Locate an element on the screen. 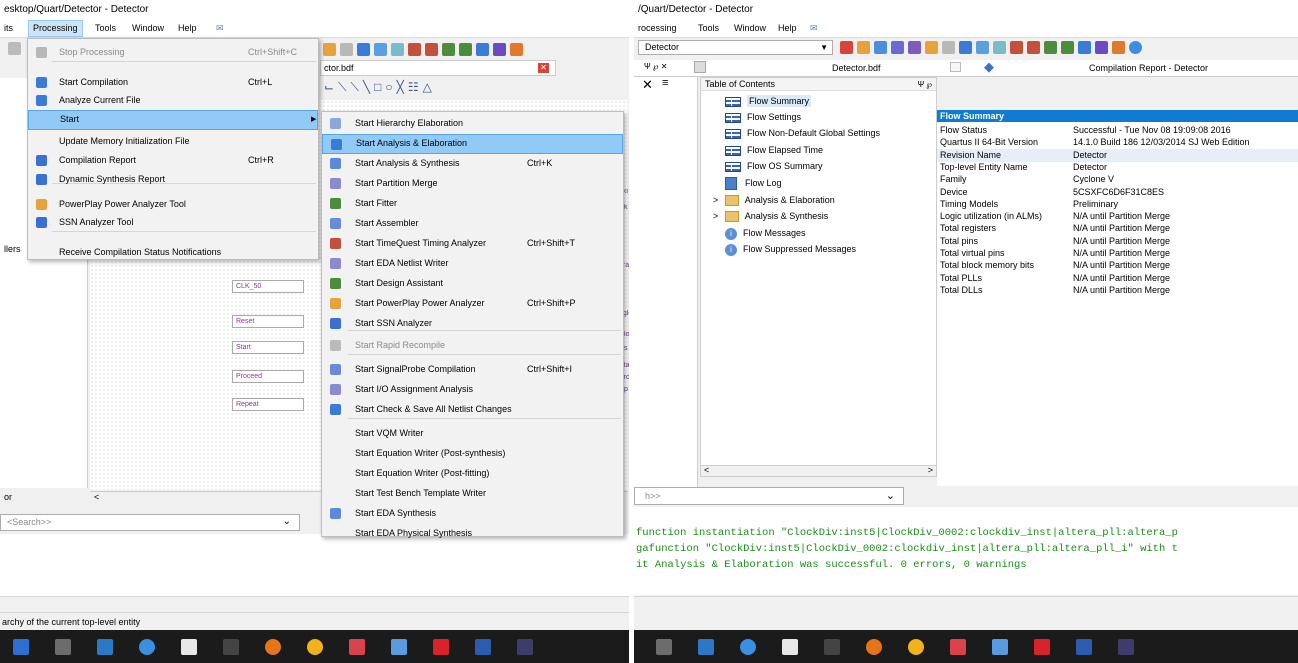 This screenshot has height=663, width=1298. flip-icon: △ is located at coordinates (427, 87).